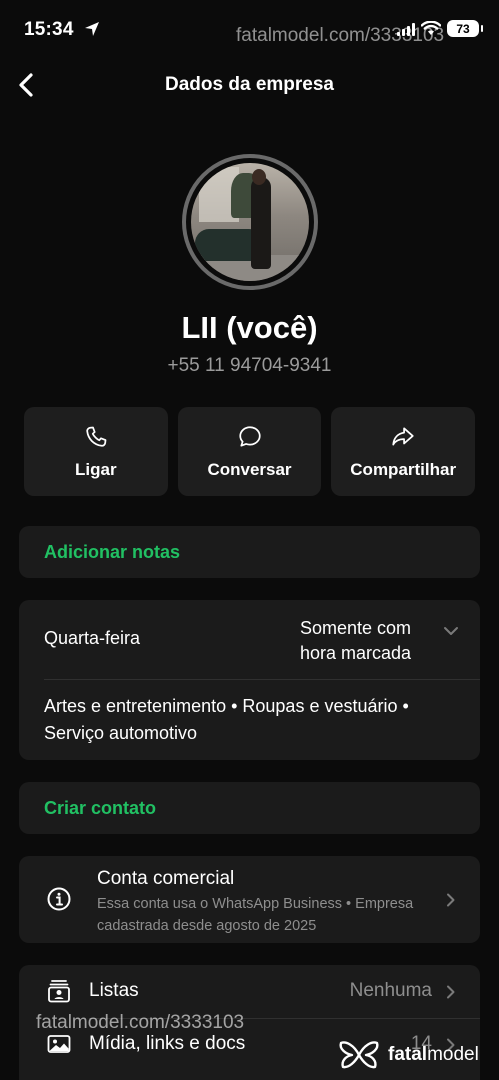  I want to click on share-button: Compartilhar, so click(403, 451).